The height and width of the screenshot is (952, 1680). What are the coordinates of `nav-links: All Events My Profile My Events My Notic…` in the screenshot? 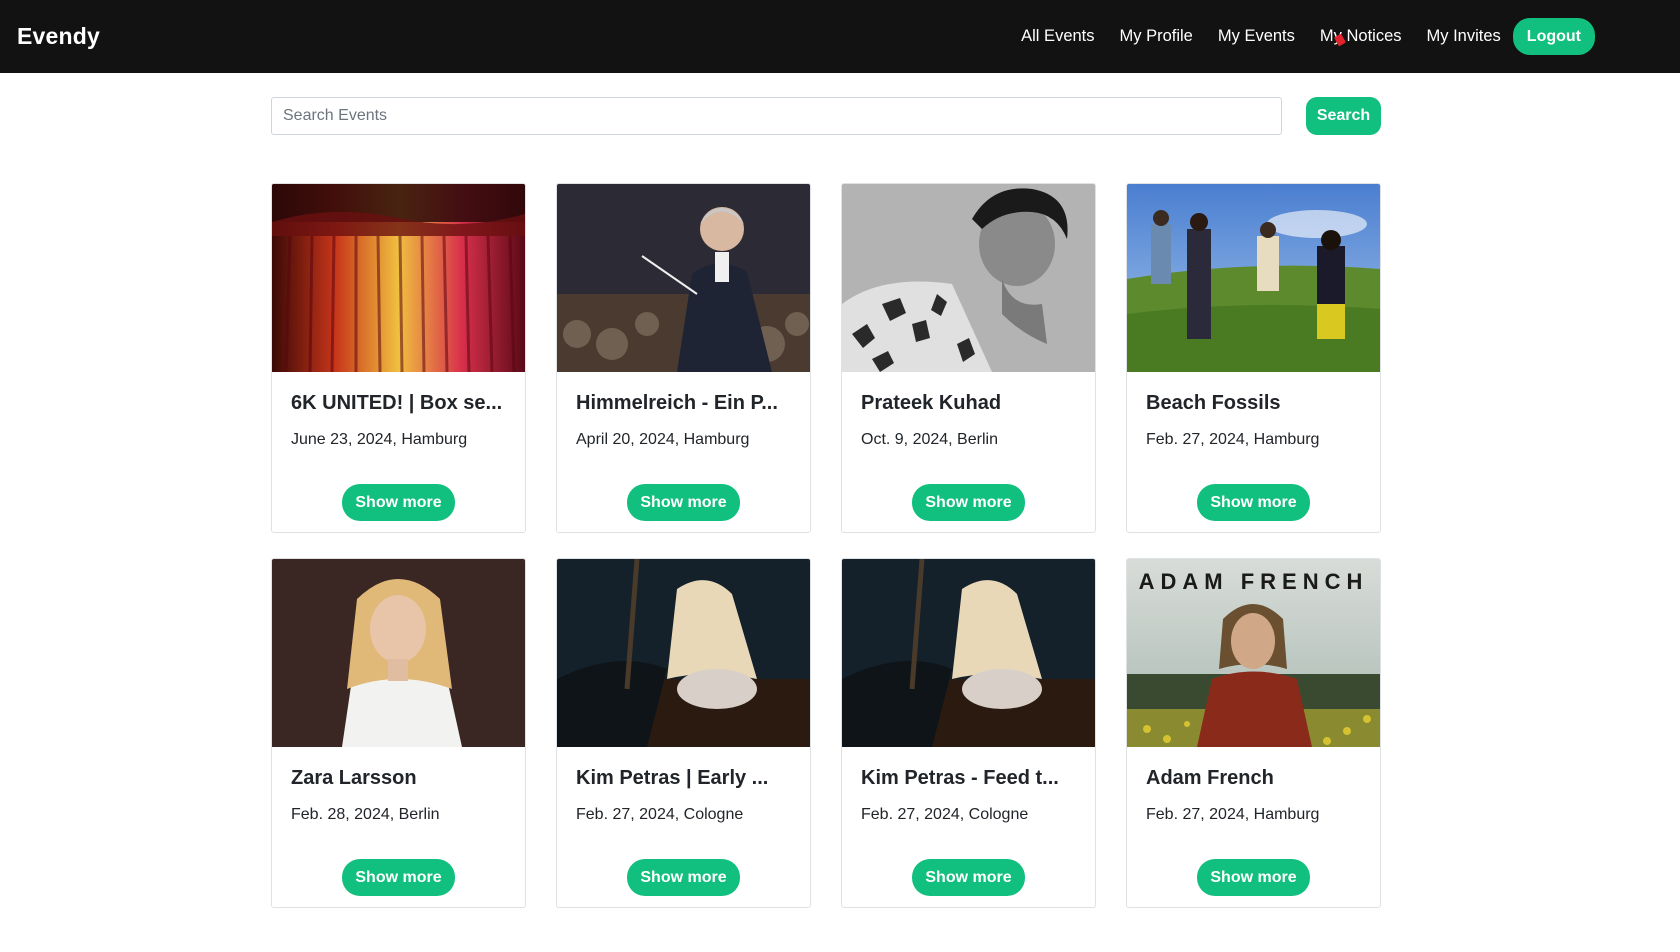 It's located at (1295, 36).